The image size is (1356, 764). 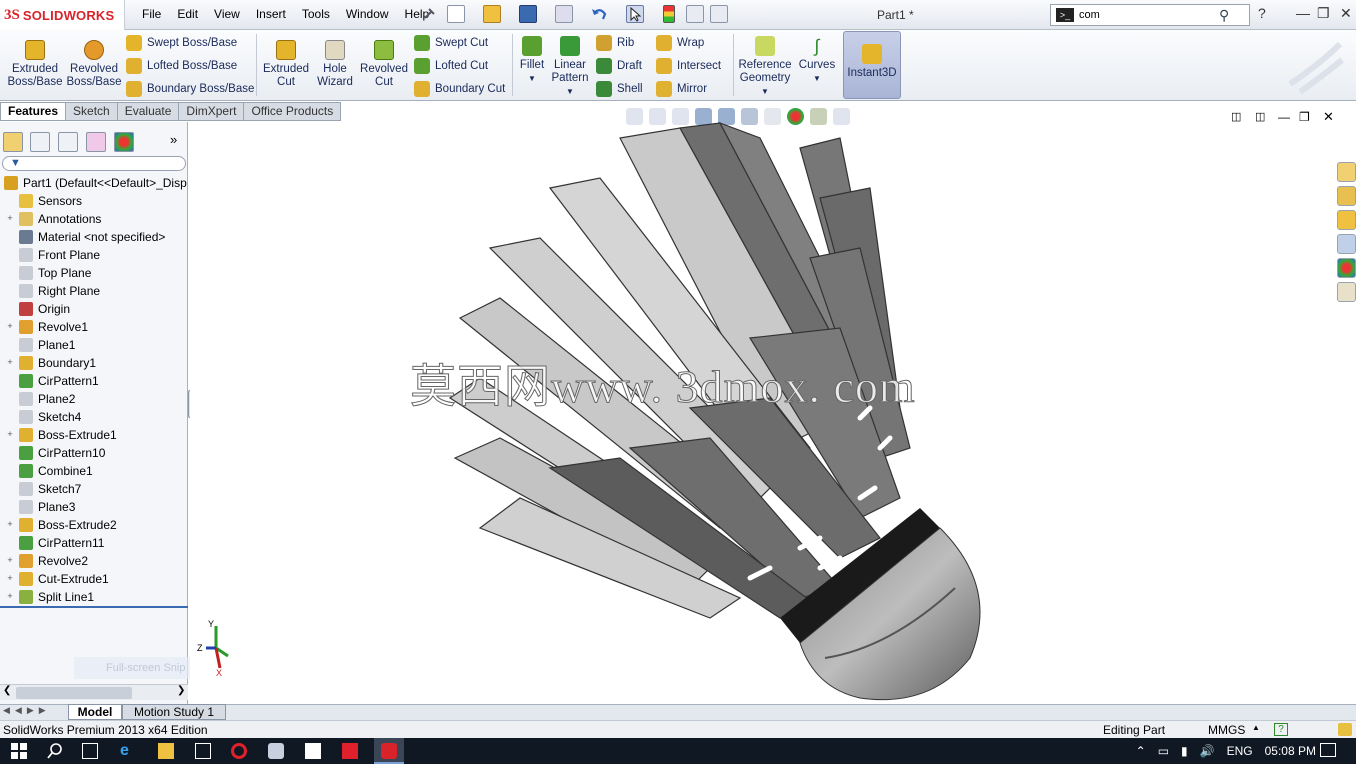 What do you see at coordinates (94, 417) in the screenshot?
I see `tree-item: Sketch4` at bounding box center [94, 417].